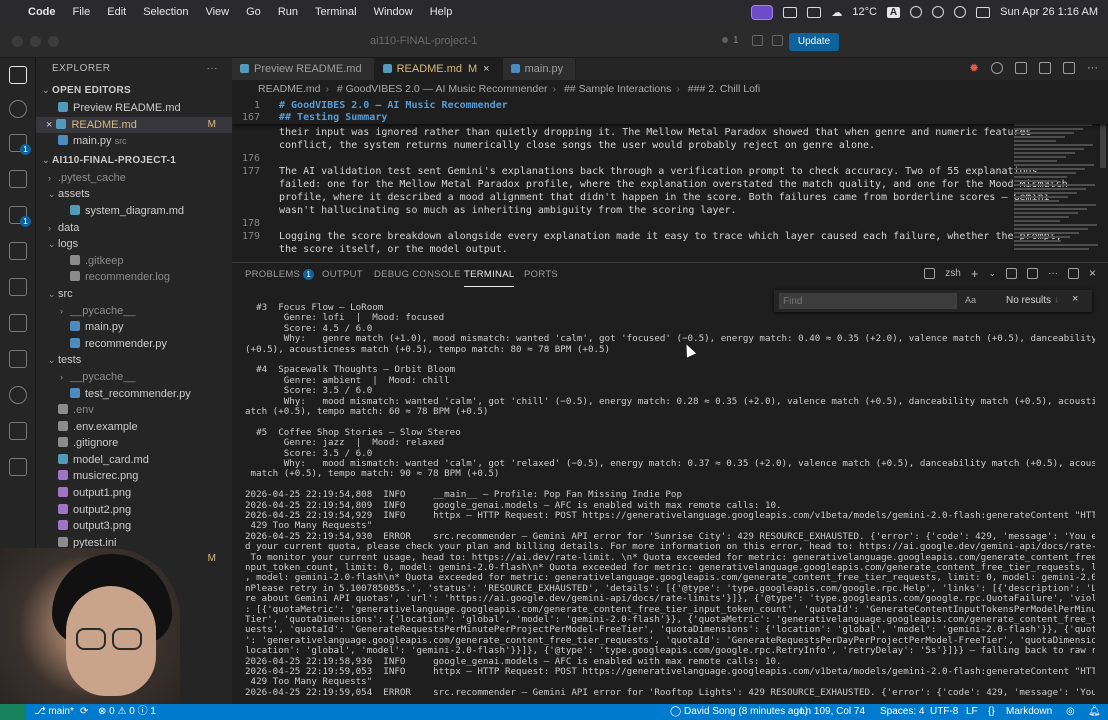 The width and height of the screenshot is (1108, 720). What do you see at coordinates (1045, 68) in the screenshot?
I see `preview-side-icon` at bounding box center [1045, 68].